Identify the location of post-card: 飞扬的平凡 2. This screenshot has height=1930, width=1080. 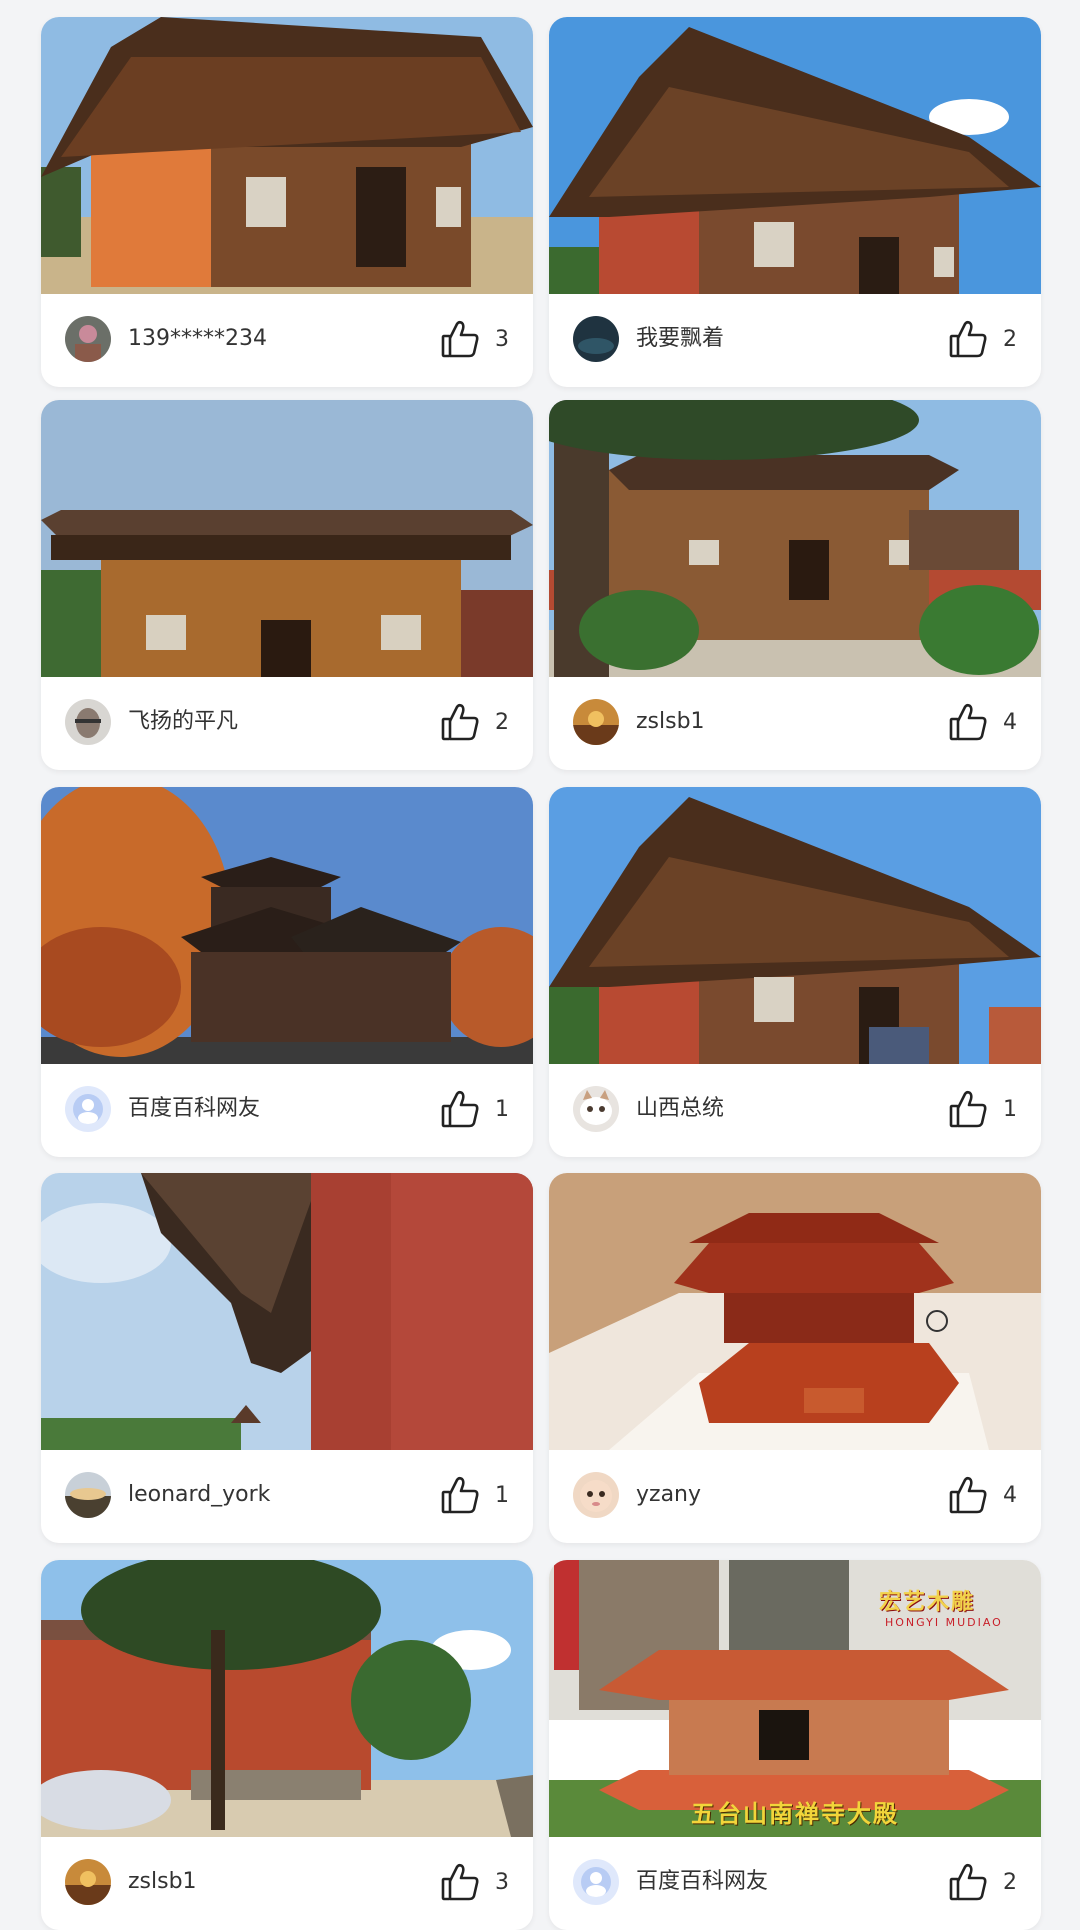
(287, 585).